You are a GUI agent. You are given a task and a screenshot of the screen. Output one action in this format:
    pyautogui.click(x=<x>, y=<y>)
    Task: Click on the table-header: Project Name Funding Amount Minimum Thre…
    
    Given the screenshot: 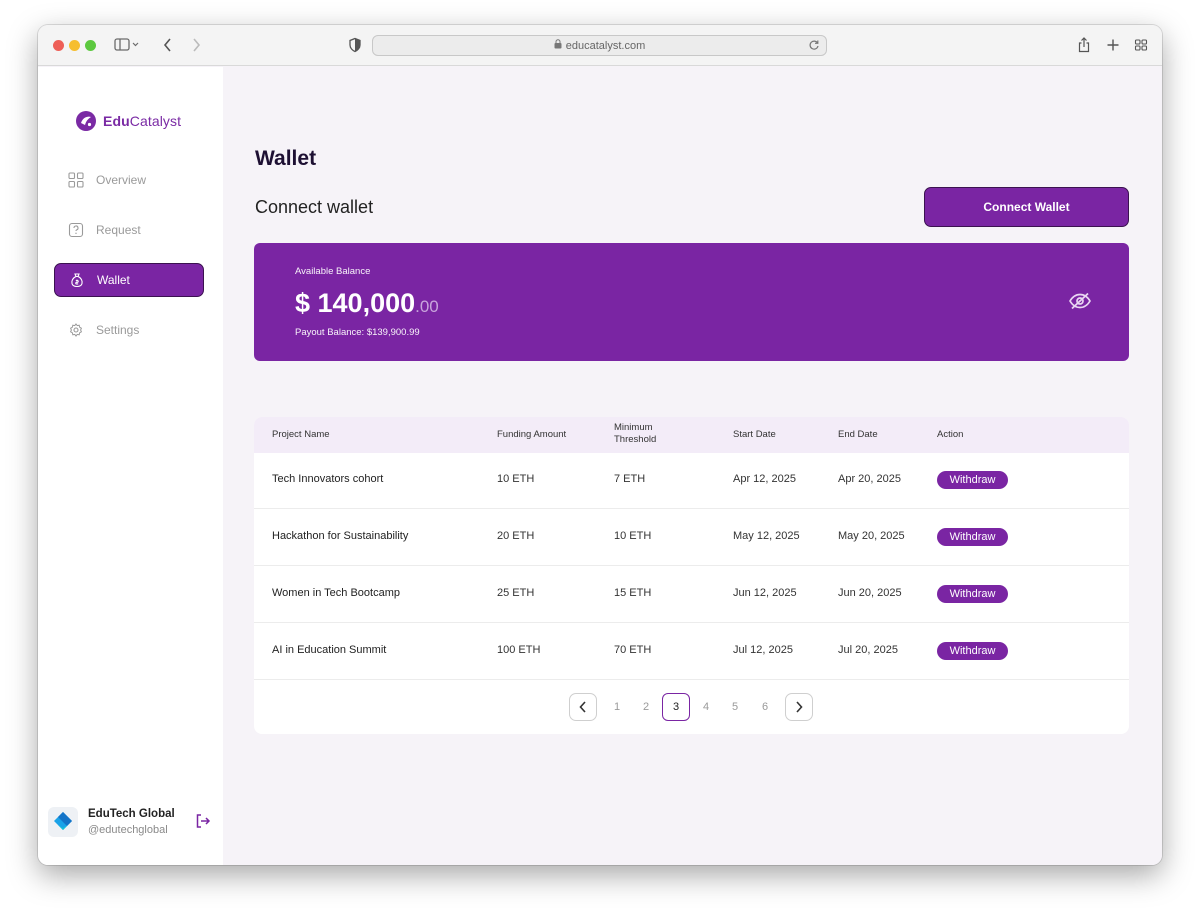 What is the action you would take?
    pyautogui.click(x=691, y=435)
    